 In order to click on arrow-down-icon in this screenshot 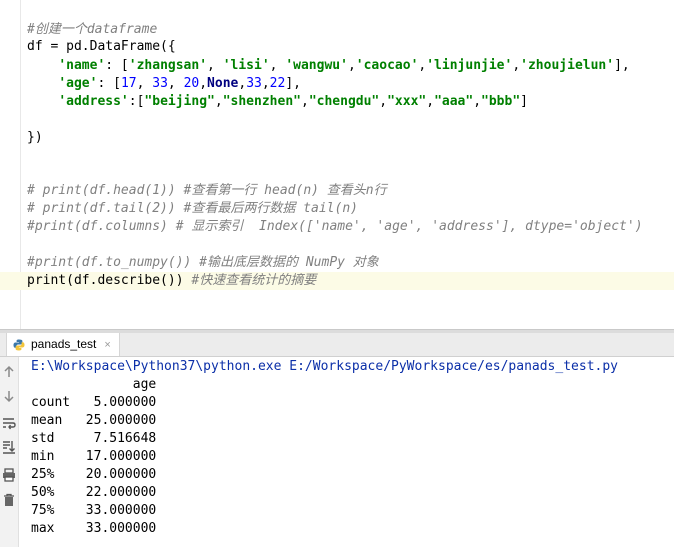, I will do `click(9, 396)`.